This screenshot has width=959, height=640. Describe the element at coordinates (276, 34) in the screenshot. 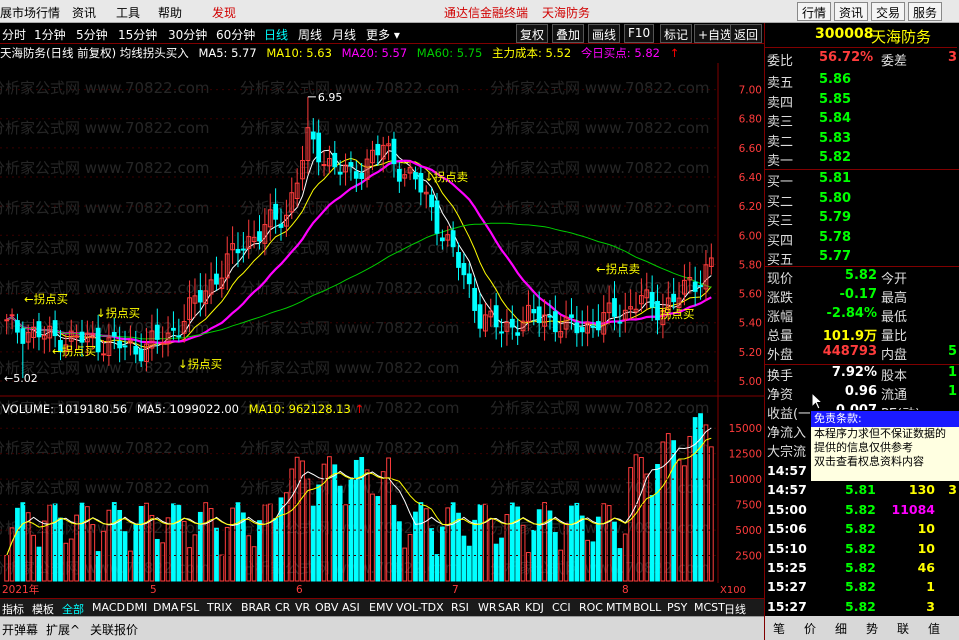

I see `period-daily: 日线` at that location.